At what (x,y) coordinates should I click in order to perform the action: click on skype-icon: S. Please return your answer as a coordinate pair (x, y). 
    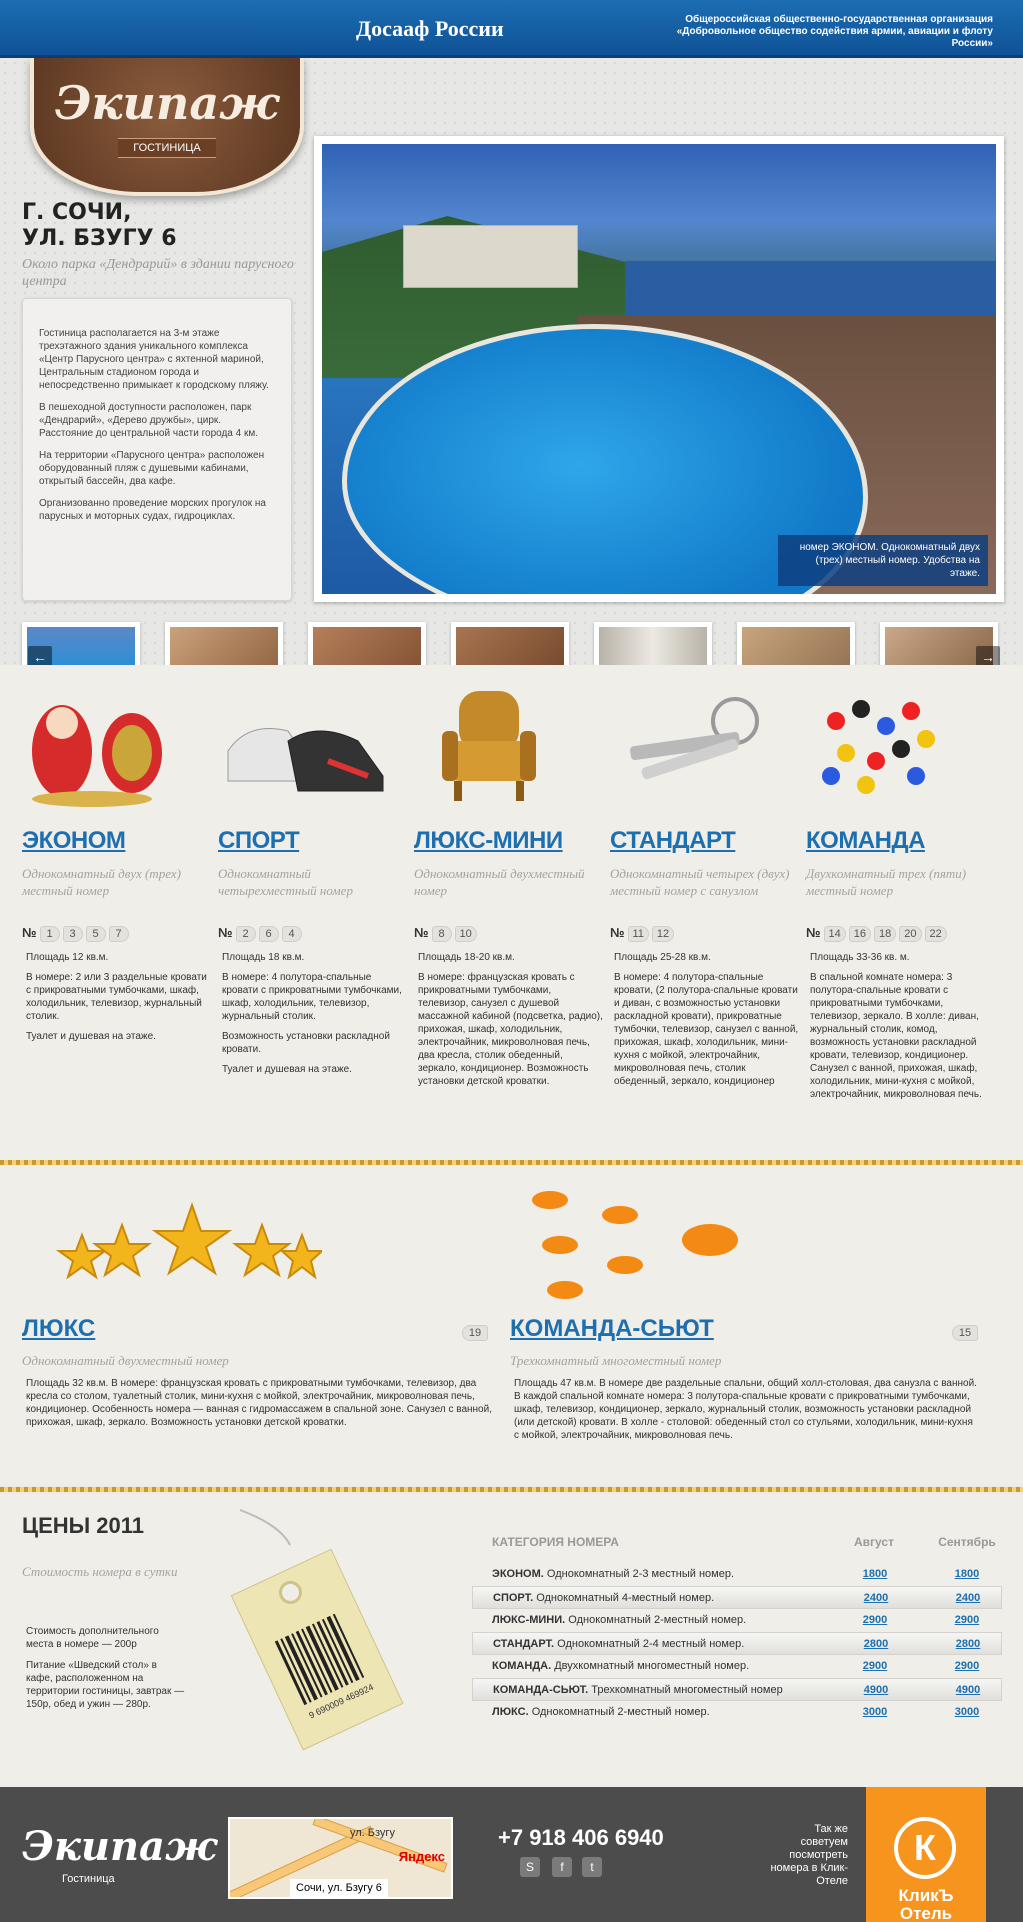
    Looking at the image, I should click on (530, 1867).